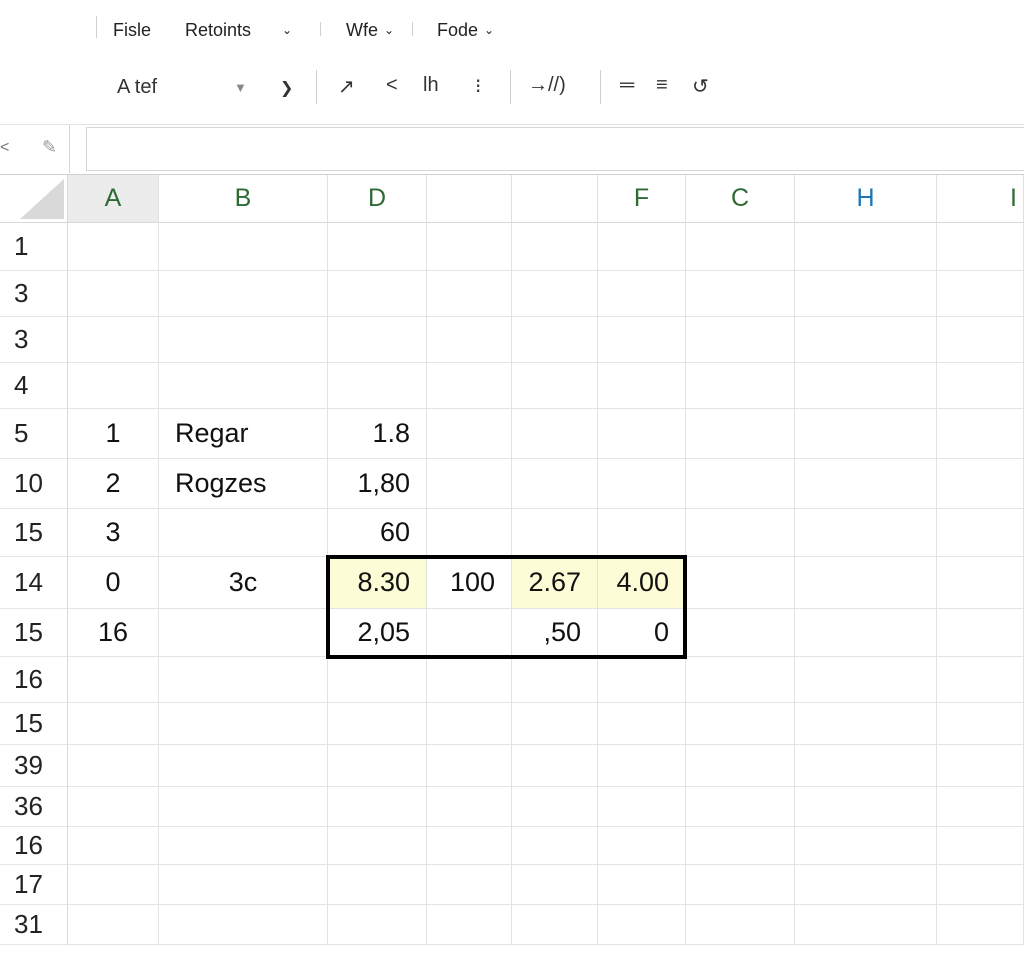 The height and width of the screenshot is (960, 1024). Describe the element at coordinates (137, 87) in the screenshot. I see `font-name-box: A tef` at that location.